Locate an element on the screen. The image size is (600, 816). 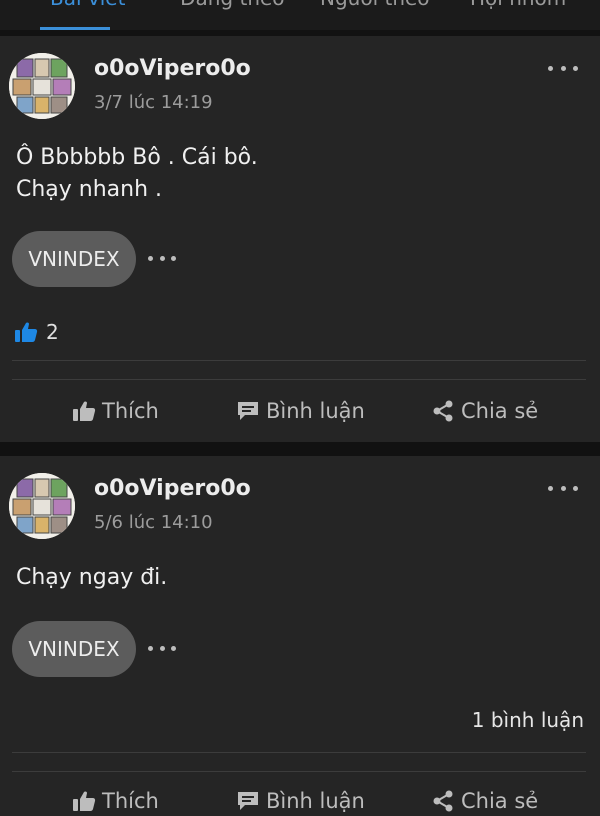
like-count: 2 is located at coordinates (52, 332).